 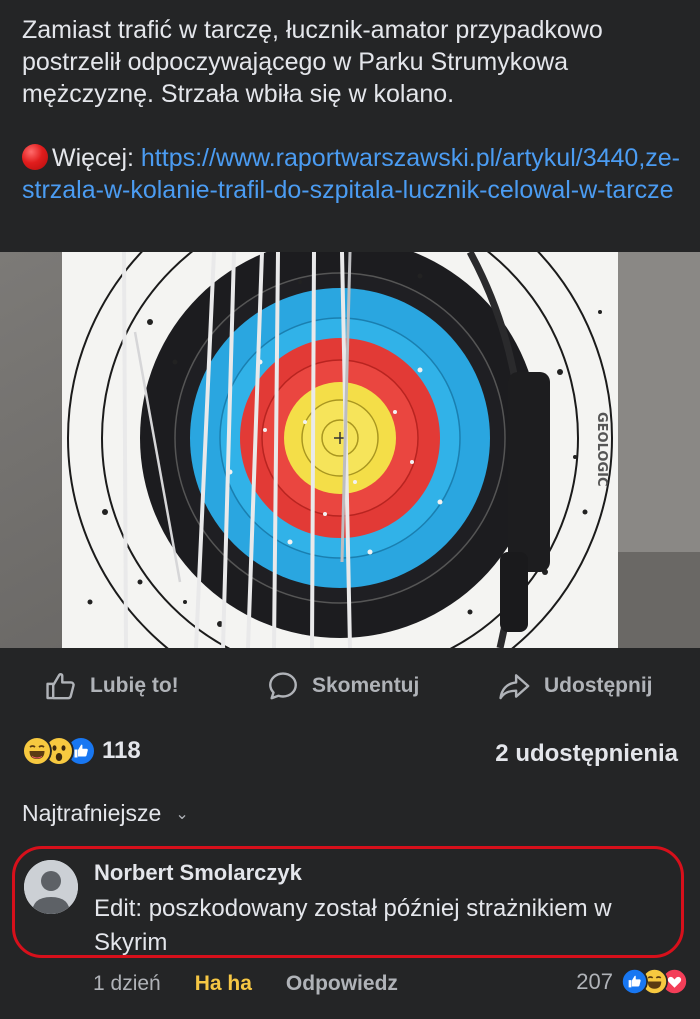 I want to click on like-label: Lubię to!, so click(x=134, y=685).